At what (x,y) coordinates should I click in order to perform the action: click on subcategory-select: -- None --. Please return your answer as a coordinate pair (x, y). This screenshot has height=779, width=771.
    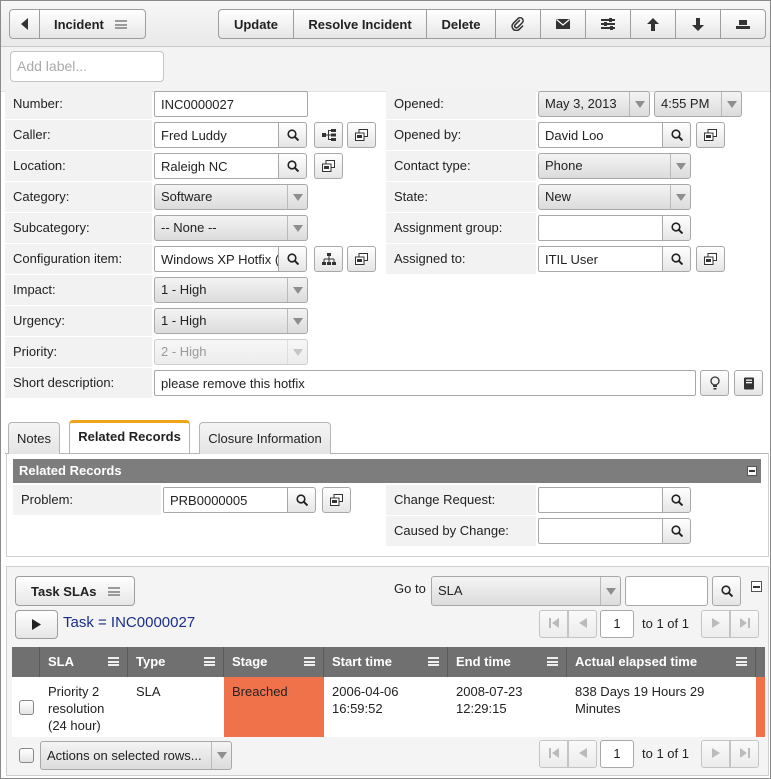
    Looking at the image, I should click on (231, 228).